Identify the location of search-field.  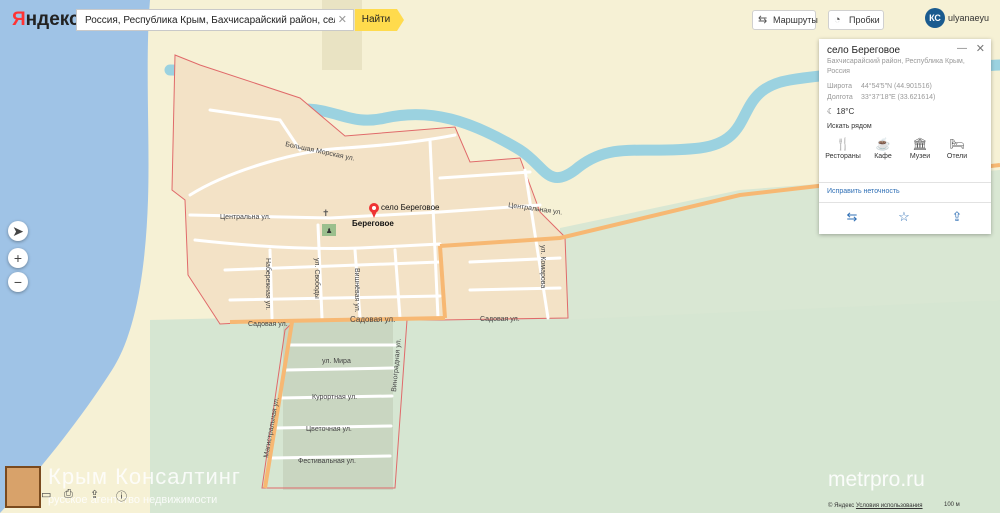
(210, 20).